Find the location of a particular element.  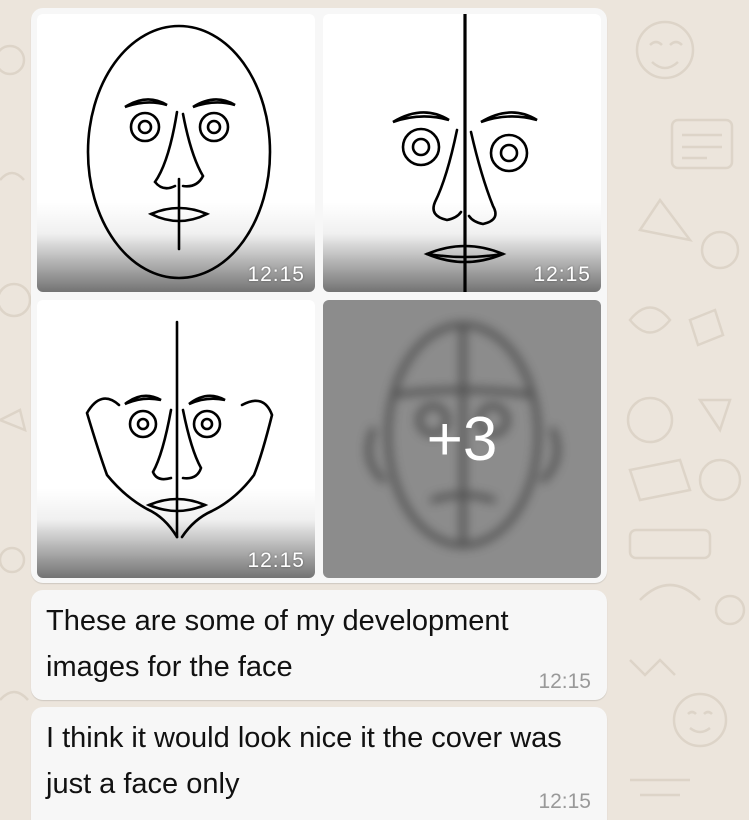

album-photo-2: 12:15 is located at coordinates (462, 153).